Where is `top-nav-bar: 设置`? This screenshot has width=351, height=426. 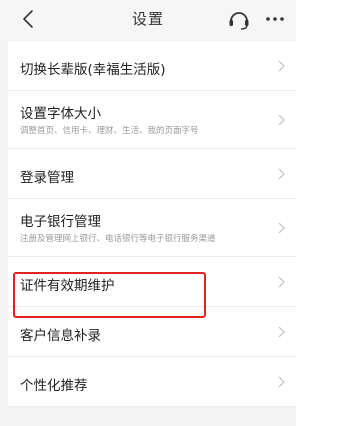
top-nav-bar: 设置 is located at coordinates (148, 20).